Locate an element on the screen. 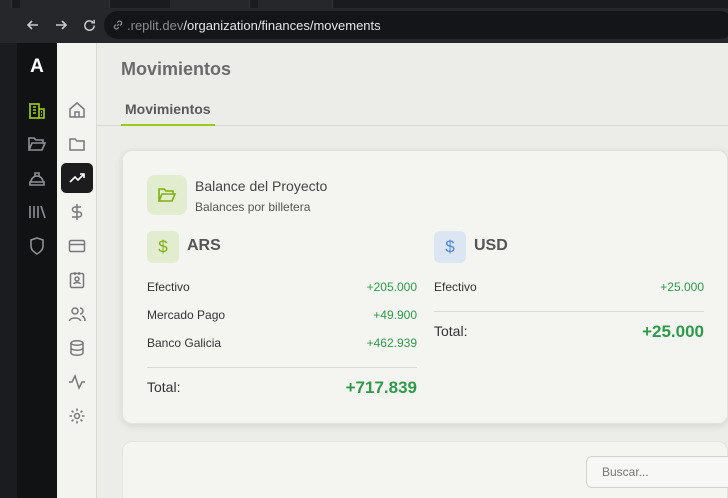 The width and height of the screenshot is (728, 498). app-logo: A is located at coordinates (37, 67).